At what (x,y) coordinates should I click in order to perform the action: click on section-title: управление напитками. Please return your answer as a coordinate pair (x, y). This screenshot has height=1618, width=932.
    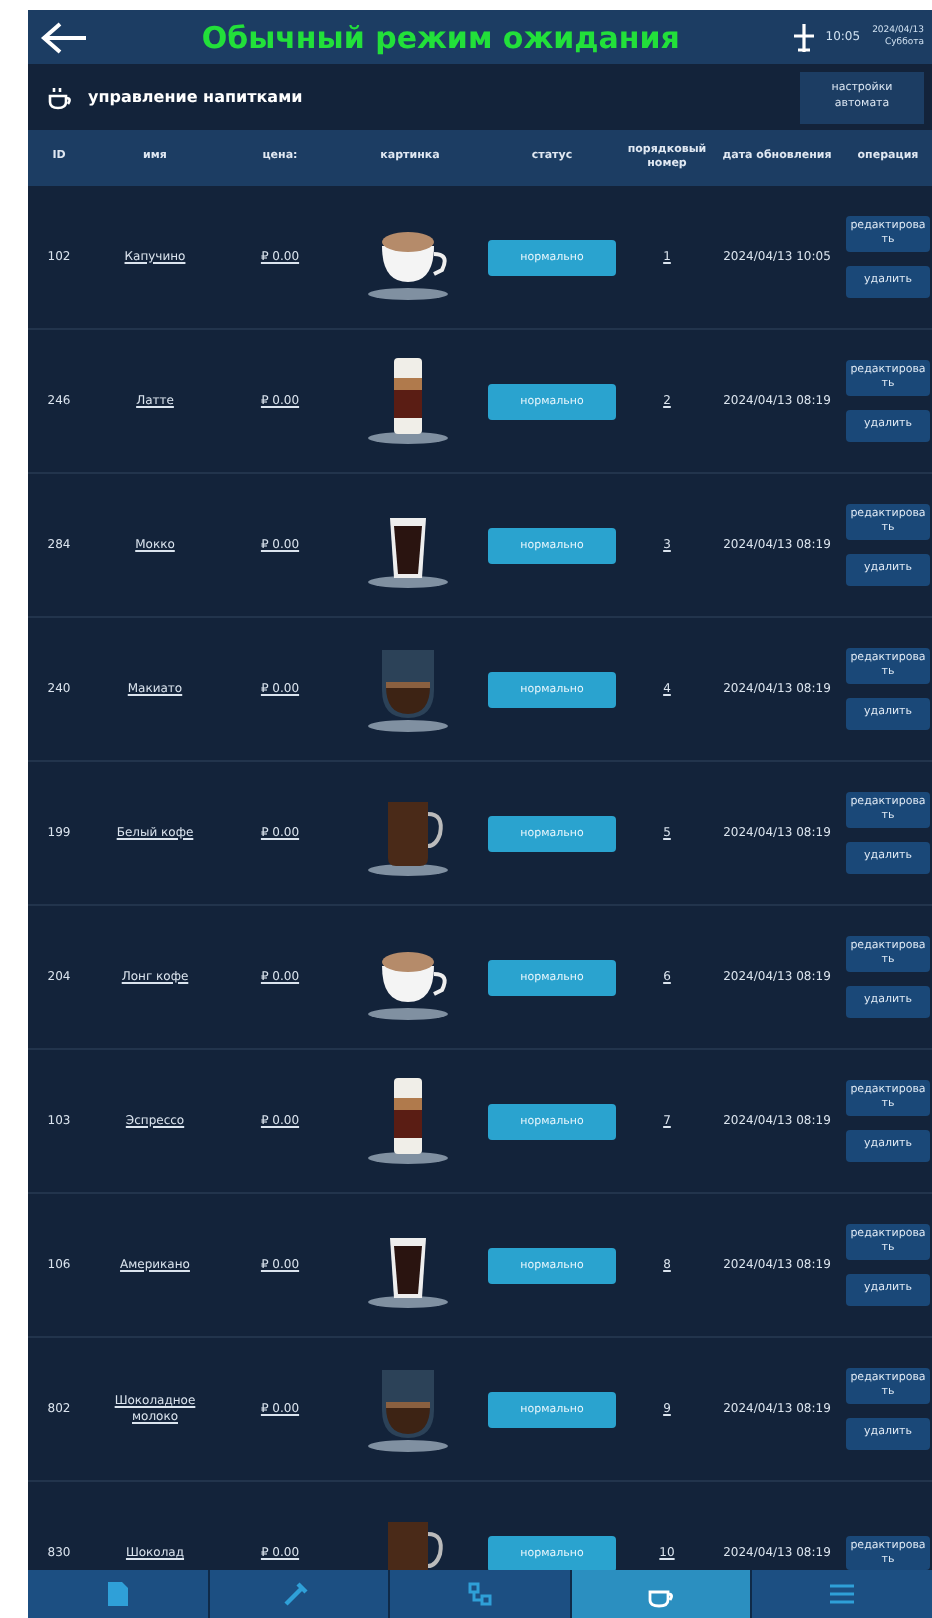
    Looking at the image, I should click on (196, 97).